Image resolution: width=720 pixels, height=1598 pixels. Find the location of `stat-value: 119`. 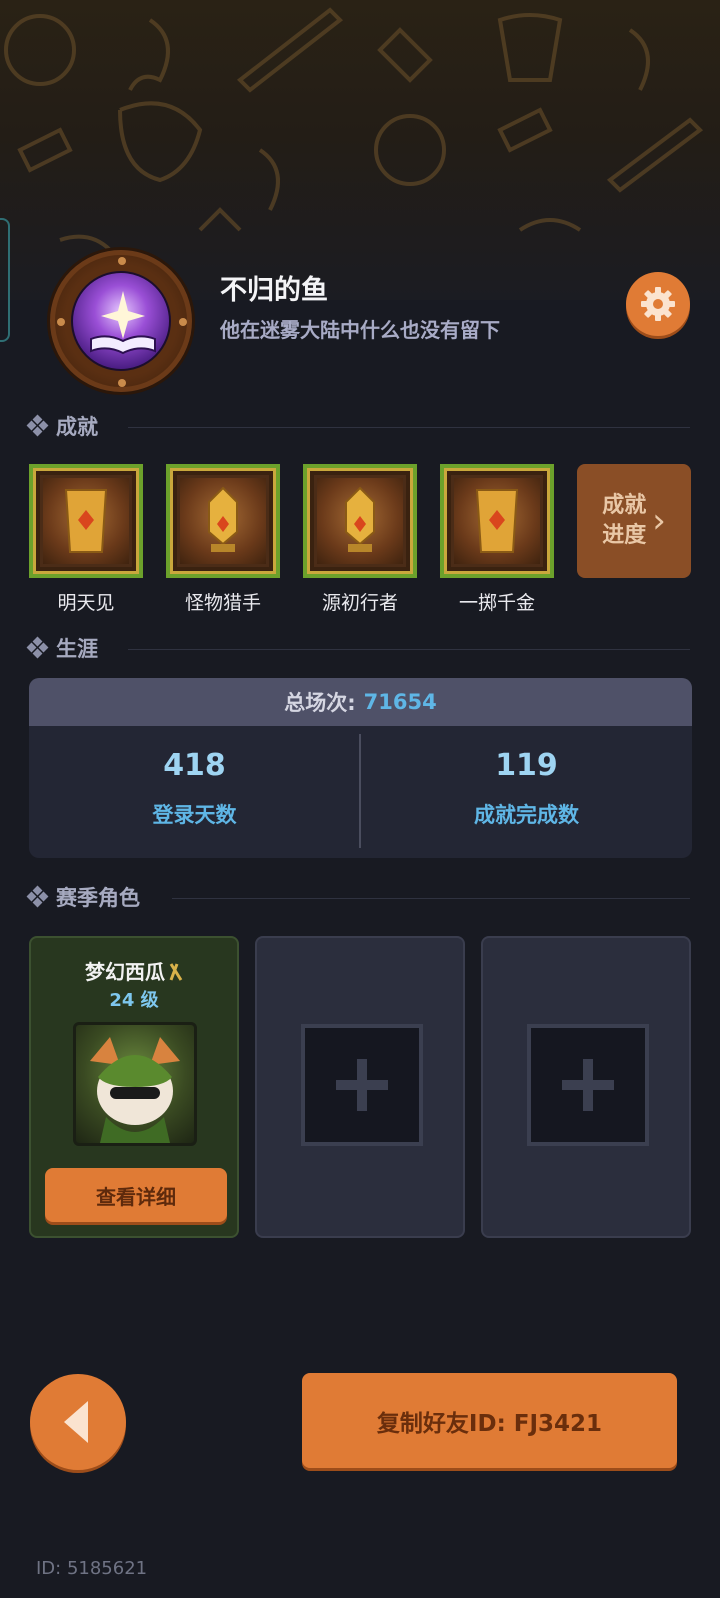

stat-value: 119 is located at coordinates (526, 765).